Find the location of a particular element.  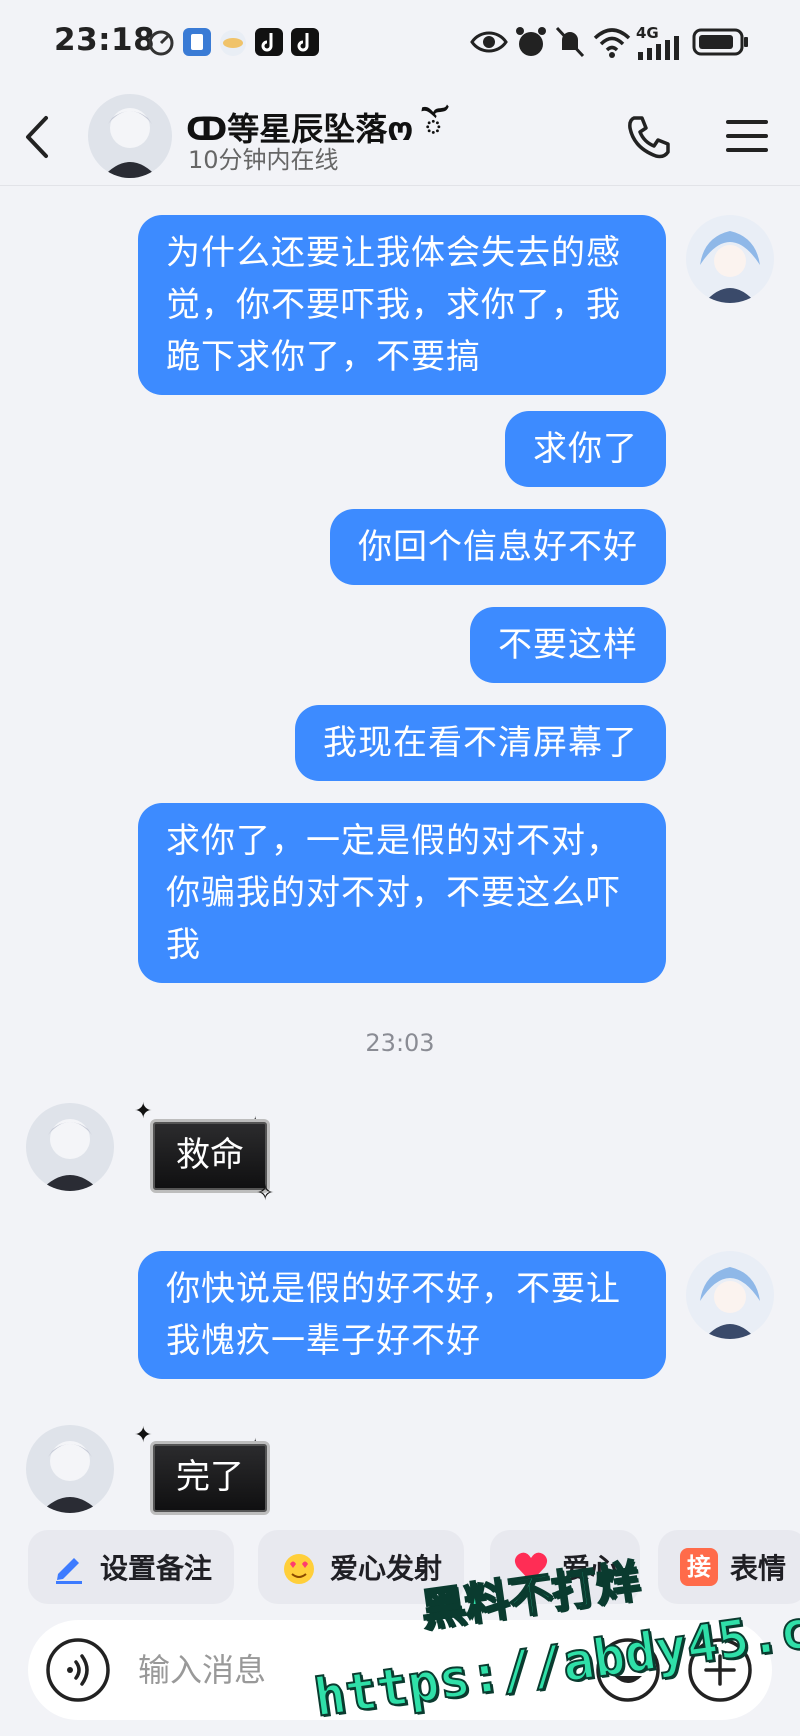

sticker-icon: 接 is located at coordinates (699, 1567).